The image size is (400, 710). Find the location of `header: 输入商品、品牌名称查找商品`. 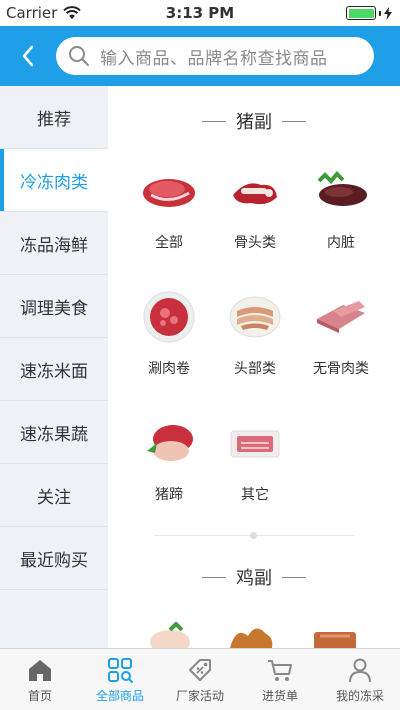

header: 输入商品、品牌名称查找商品 is located at coordinates (200, 56).